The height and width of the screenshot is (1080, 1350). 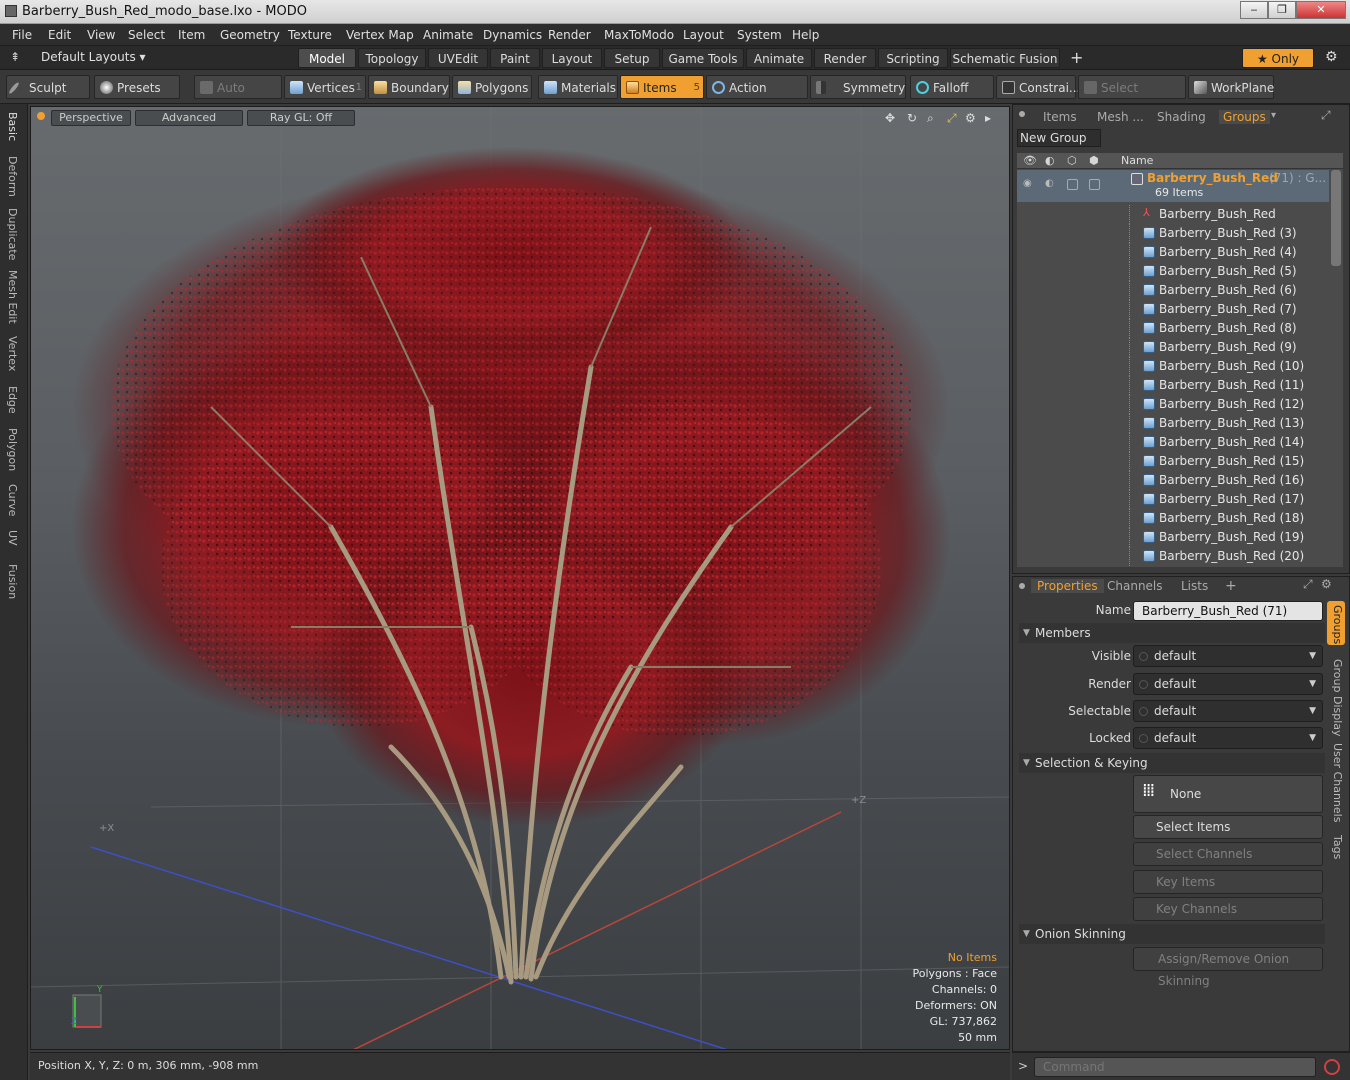 I want to click on lock-icon: ⬢, so click(x=1094, y=160).